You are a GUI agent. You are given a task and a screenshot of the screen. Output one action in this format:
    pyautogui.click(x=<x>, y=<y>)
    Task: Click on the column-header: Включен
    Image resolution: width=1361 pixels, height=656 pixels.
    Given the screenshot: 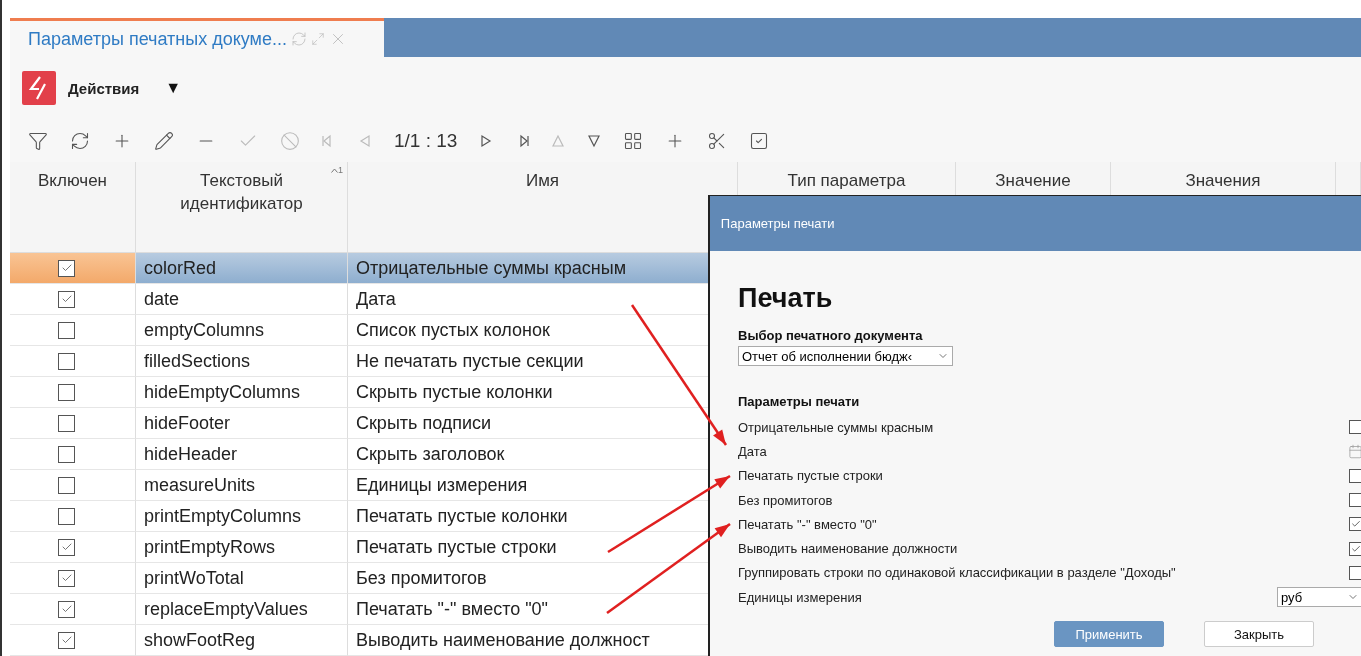 What is the action you would take?
    pyautogui.click(x=72, y=181)
    